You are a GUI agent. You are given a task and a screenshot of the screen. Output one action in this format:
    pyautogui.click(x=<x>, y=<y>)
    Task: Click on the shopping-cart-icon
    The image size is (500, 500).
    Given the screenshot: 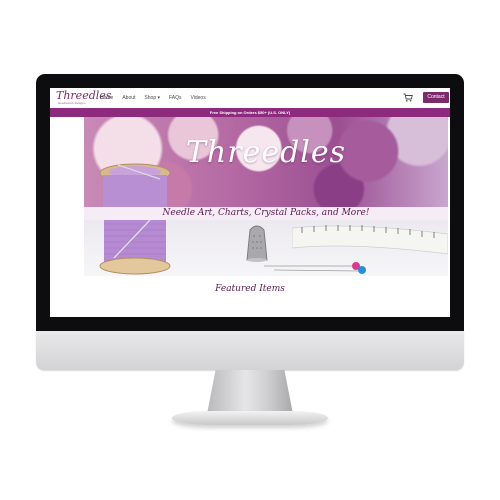 What is the action you would take?
    pyautogui.click(x=408, y=97)
    